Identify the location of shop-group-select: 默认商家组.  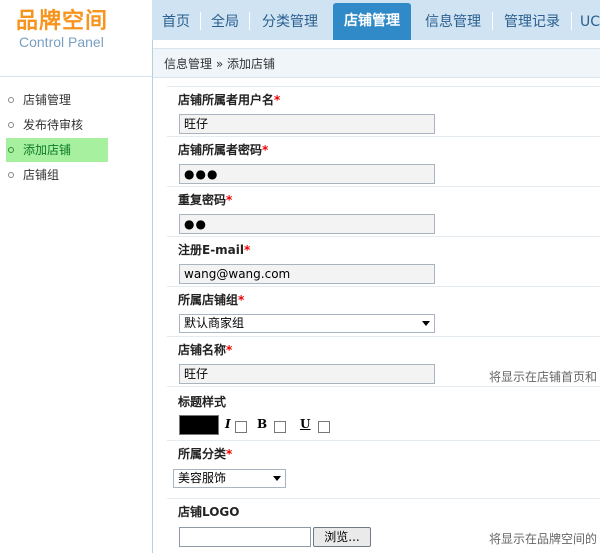
(307, 323).